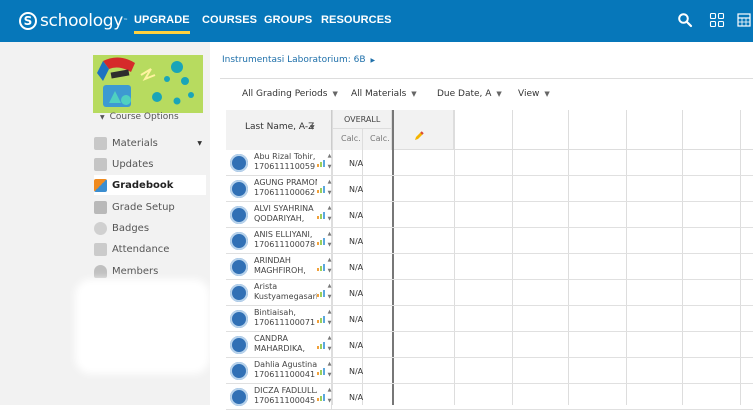 The image size is (753, 410). What do you see at coordinates (100, 228) in the screenshot?
I see `badge-icon` at bounding box center [100, 228].